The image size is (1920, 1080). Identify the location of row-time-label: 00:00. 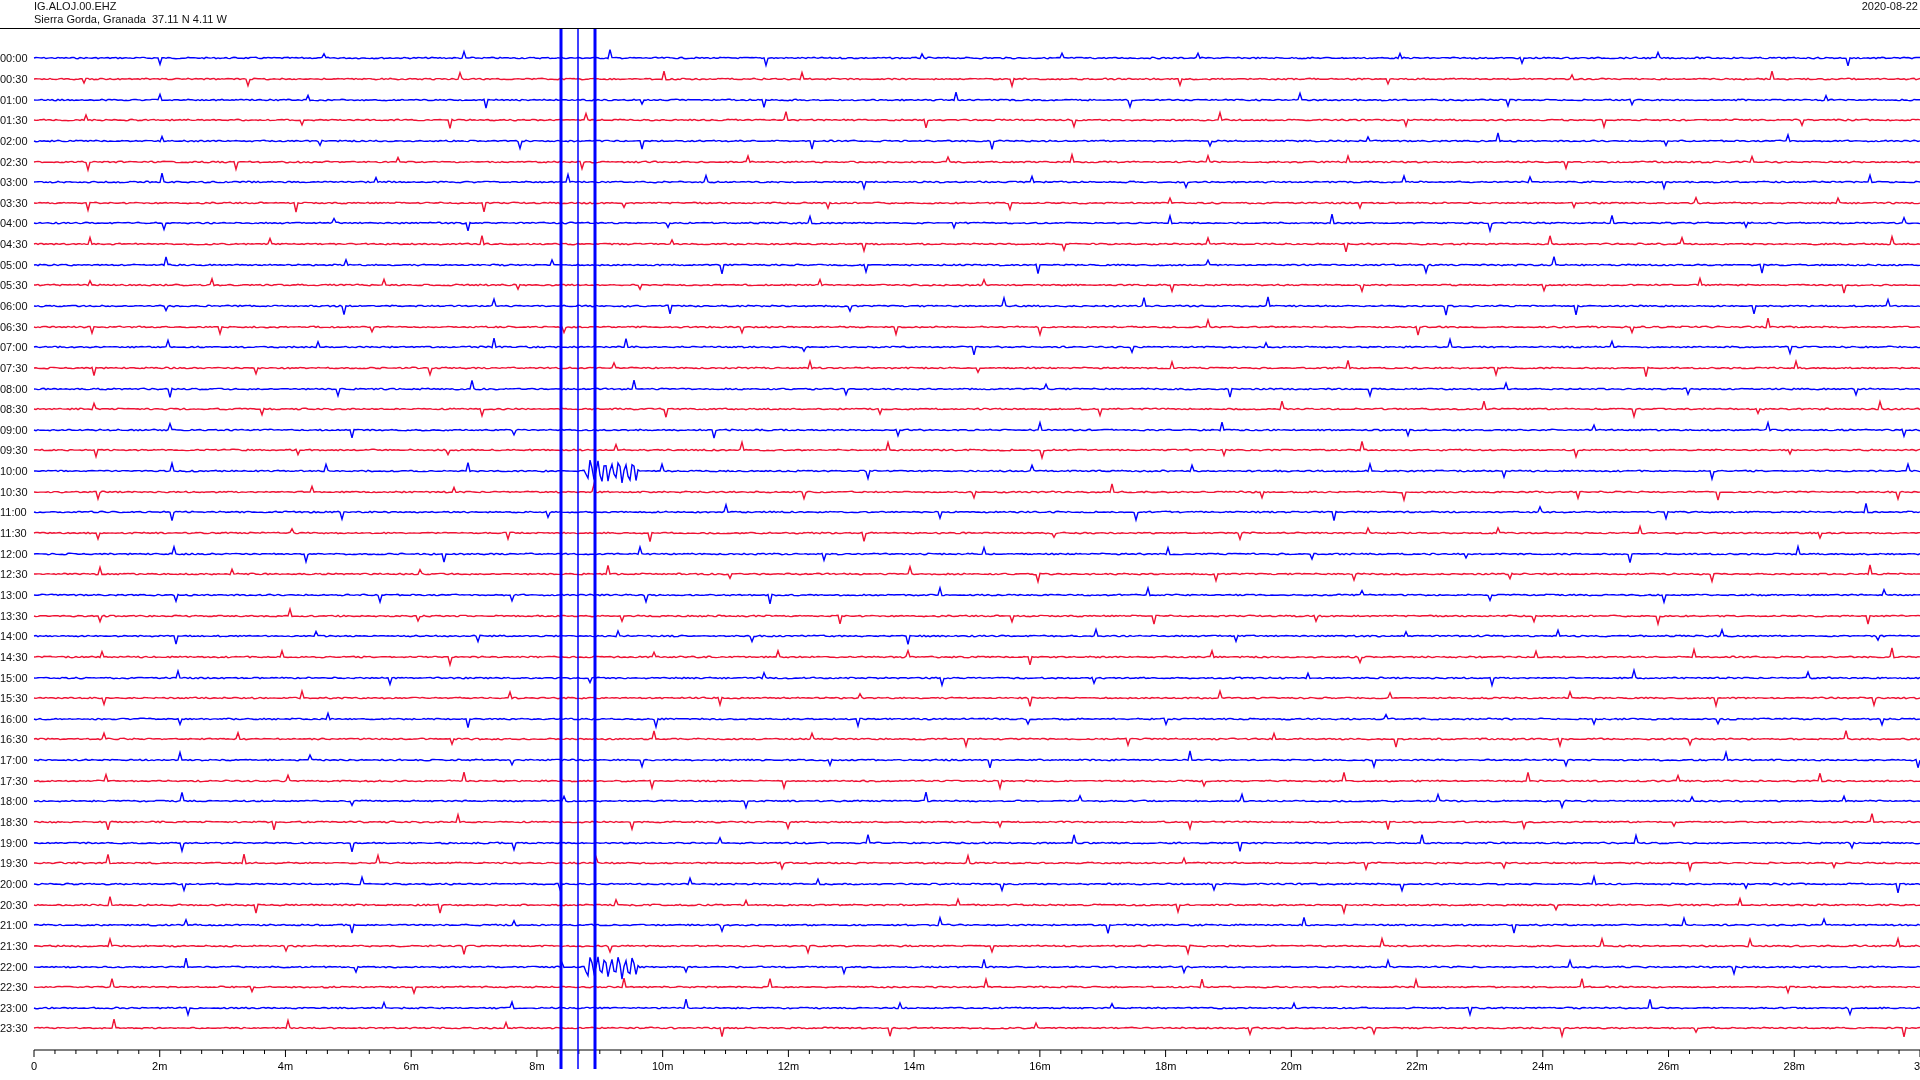
(14, 58).